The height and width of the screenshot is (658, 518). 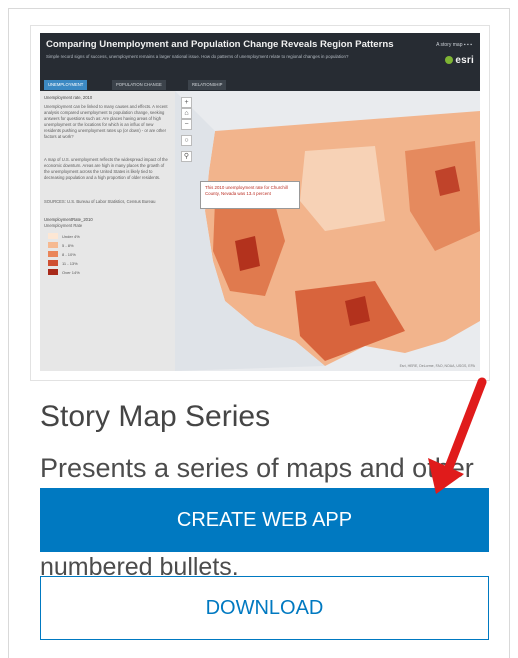 What do you see at coordinates (66, 85) in the screenshot?
I see `thumbnail-tab-unemployment: UNEMPLOYMENT` at bounding box center [66, 85].